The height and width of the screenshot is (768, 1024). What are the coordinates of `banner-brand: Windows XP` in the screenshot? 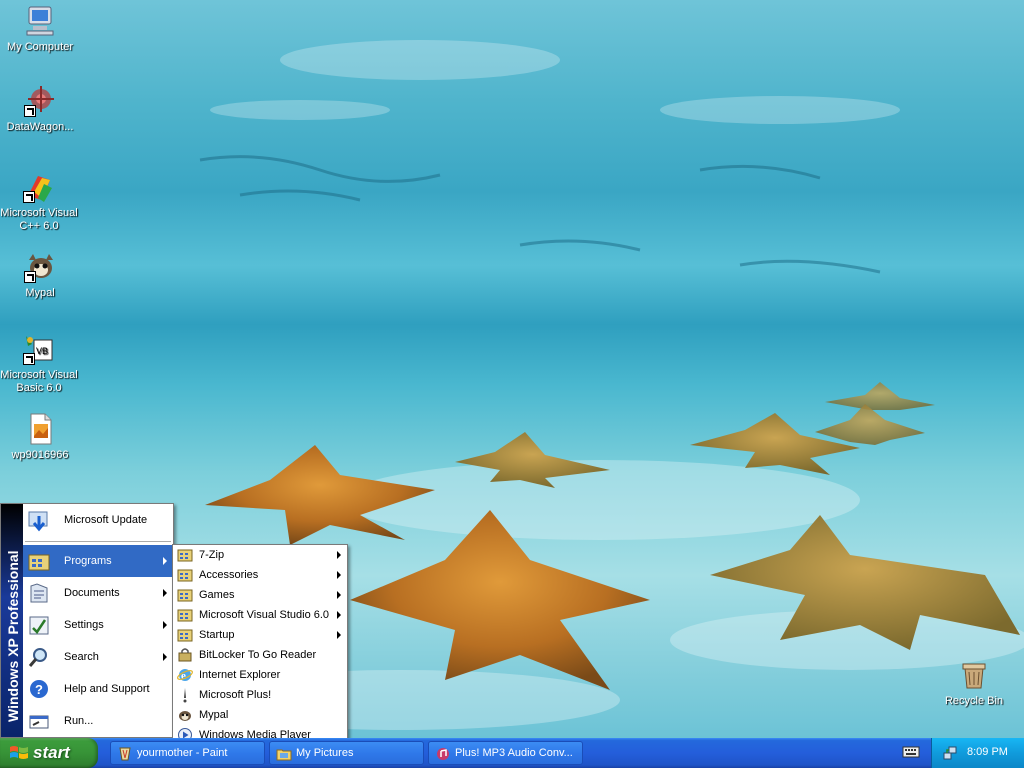 It's located at (13, 680).